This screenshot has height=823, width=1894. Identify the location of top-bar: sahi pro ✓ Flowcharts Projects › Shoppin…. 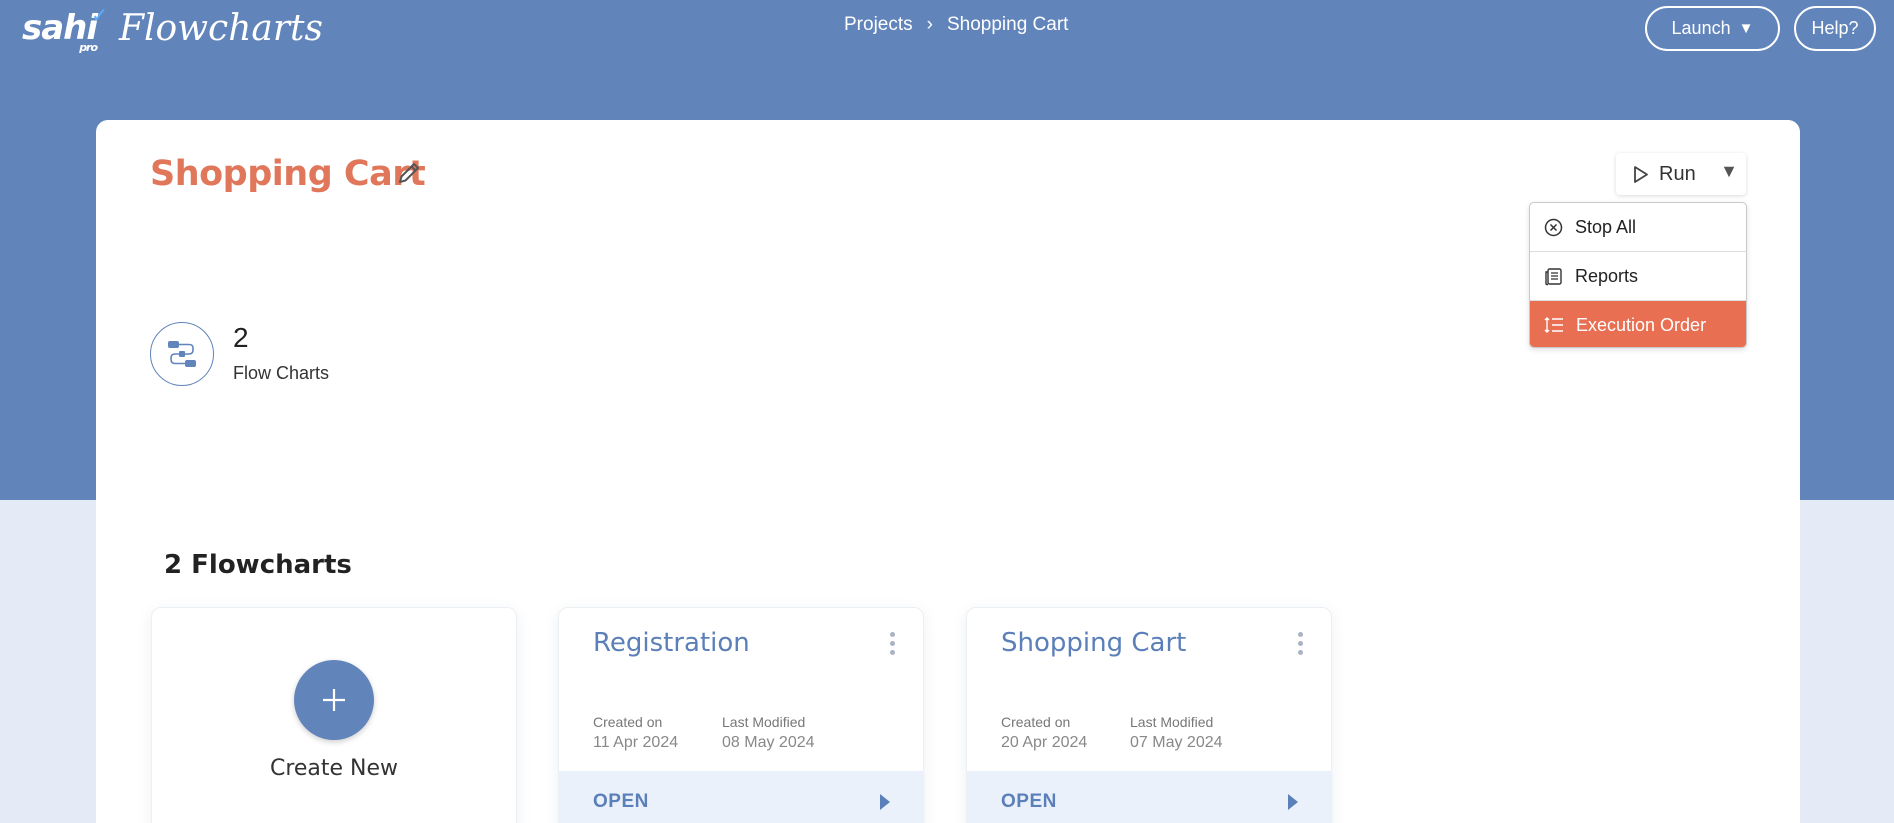
(947, 28).